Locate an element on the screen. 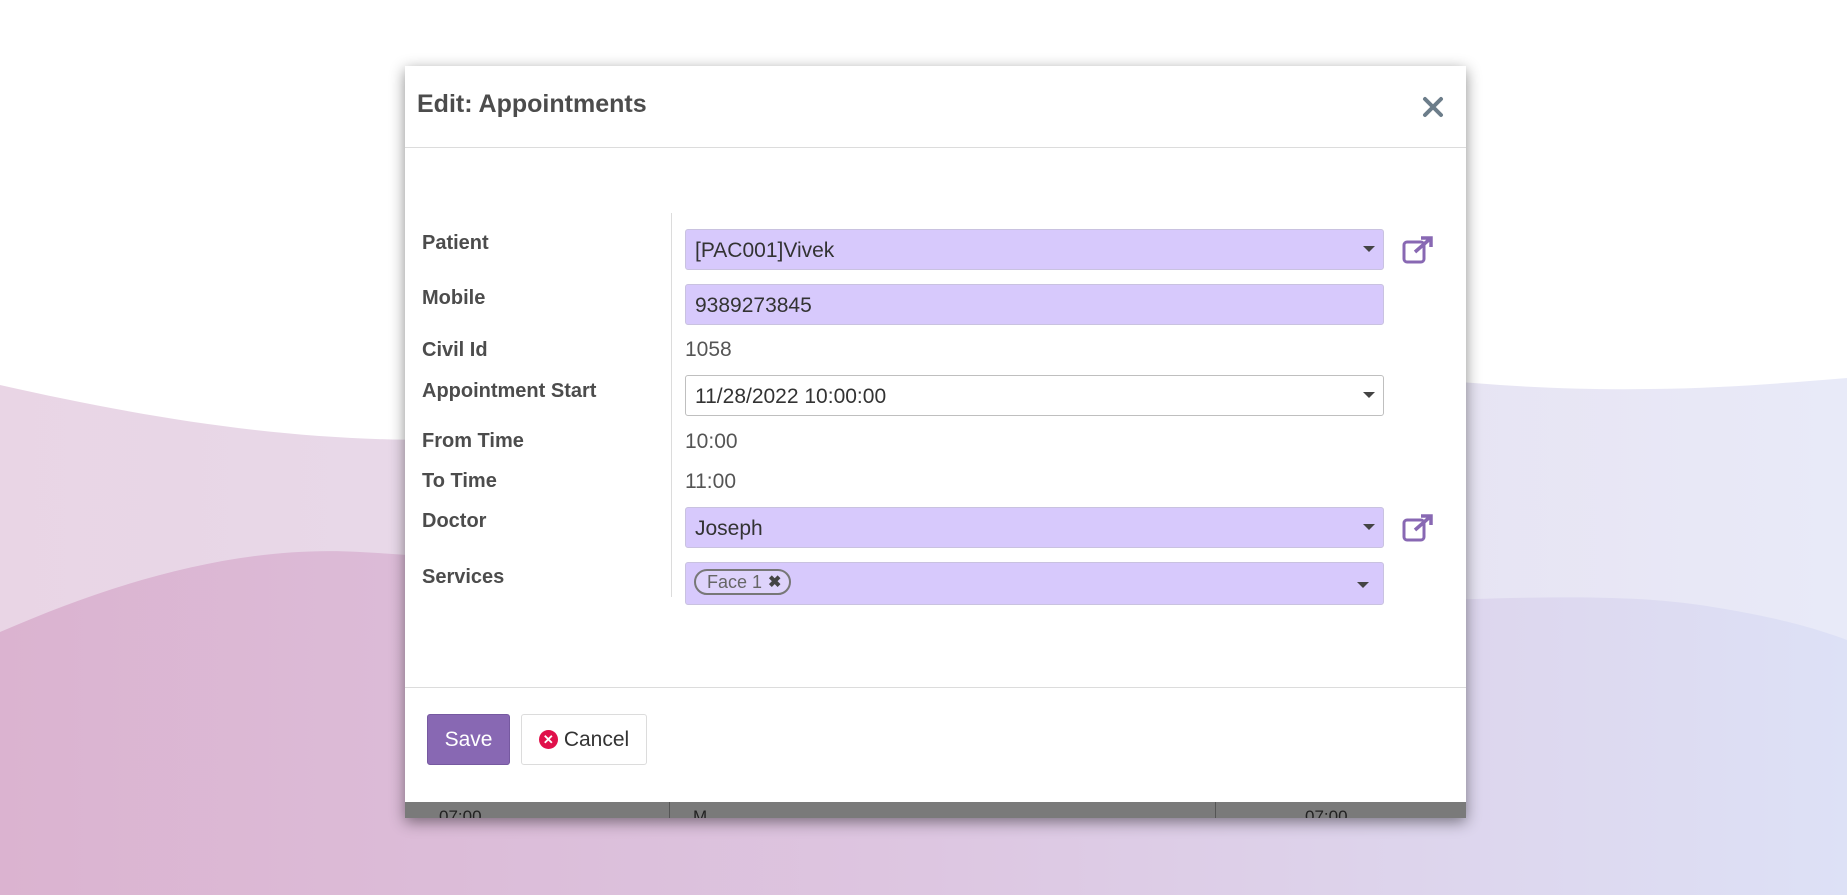 The width and height of the screenshot is (1847, 895). doctor-value: Joseph is located at coordinates (729, 528).